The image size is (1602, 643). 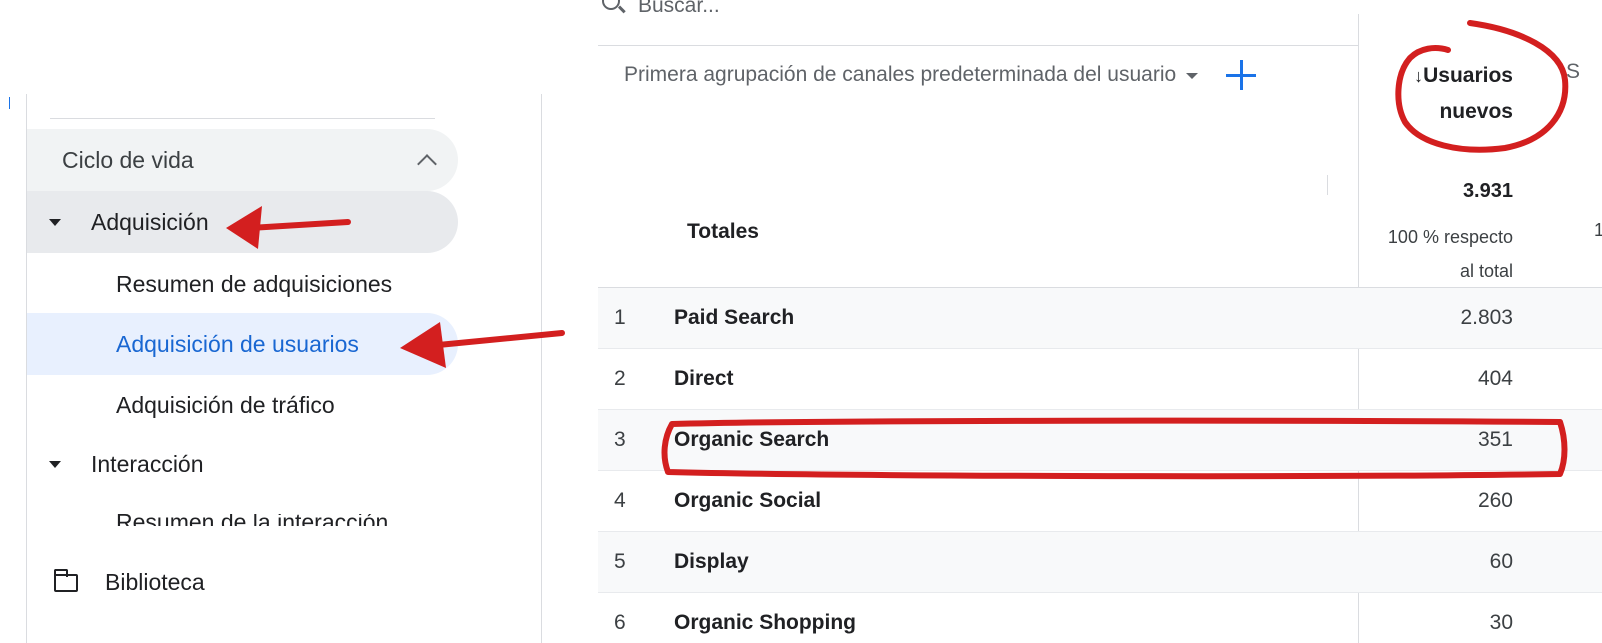 What do you see at coordinates (1495, 378) in the screenshot?
I see `row-value: 404` at bounding box center [1495, 378].